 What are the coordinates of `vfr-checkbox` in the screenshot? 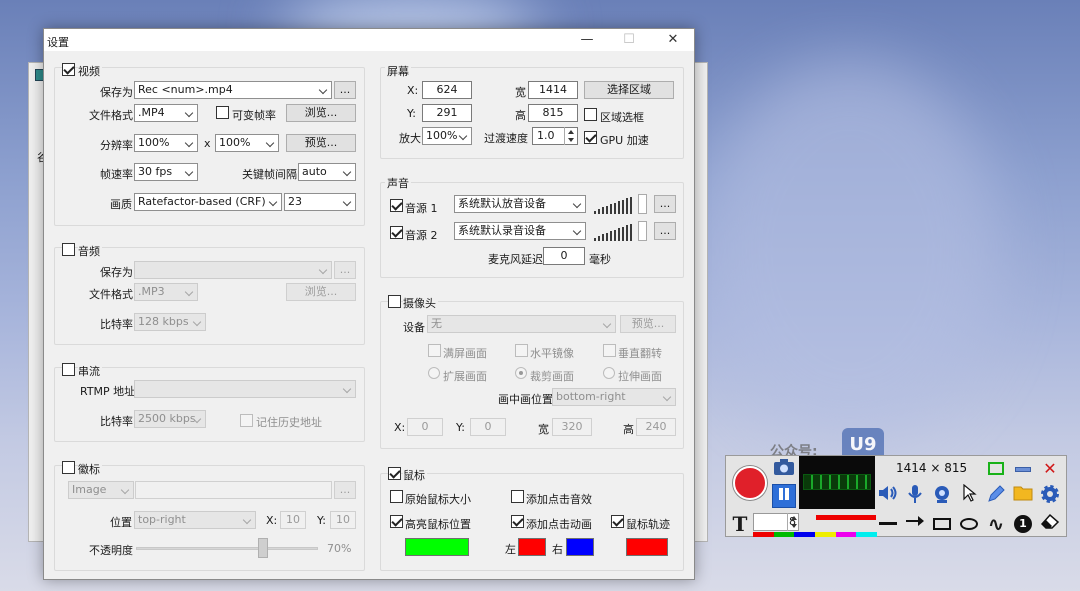 It's located at (222, 112).